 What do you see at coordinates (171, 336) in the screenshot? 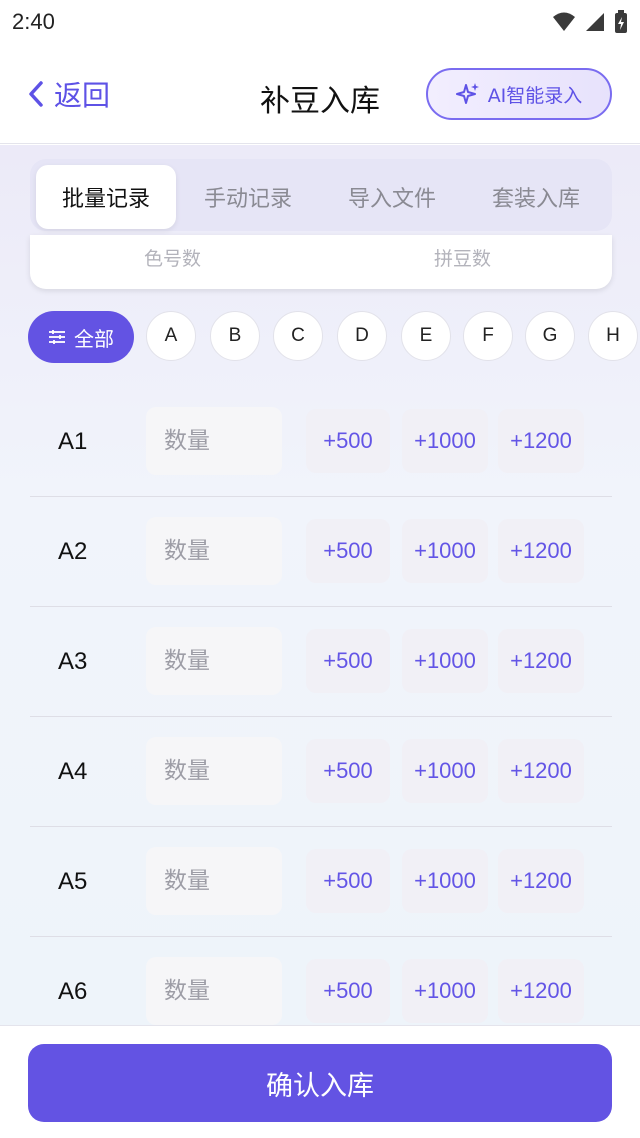
I see `filter-chip-a: A` at bounding box center [171, 336].